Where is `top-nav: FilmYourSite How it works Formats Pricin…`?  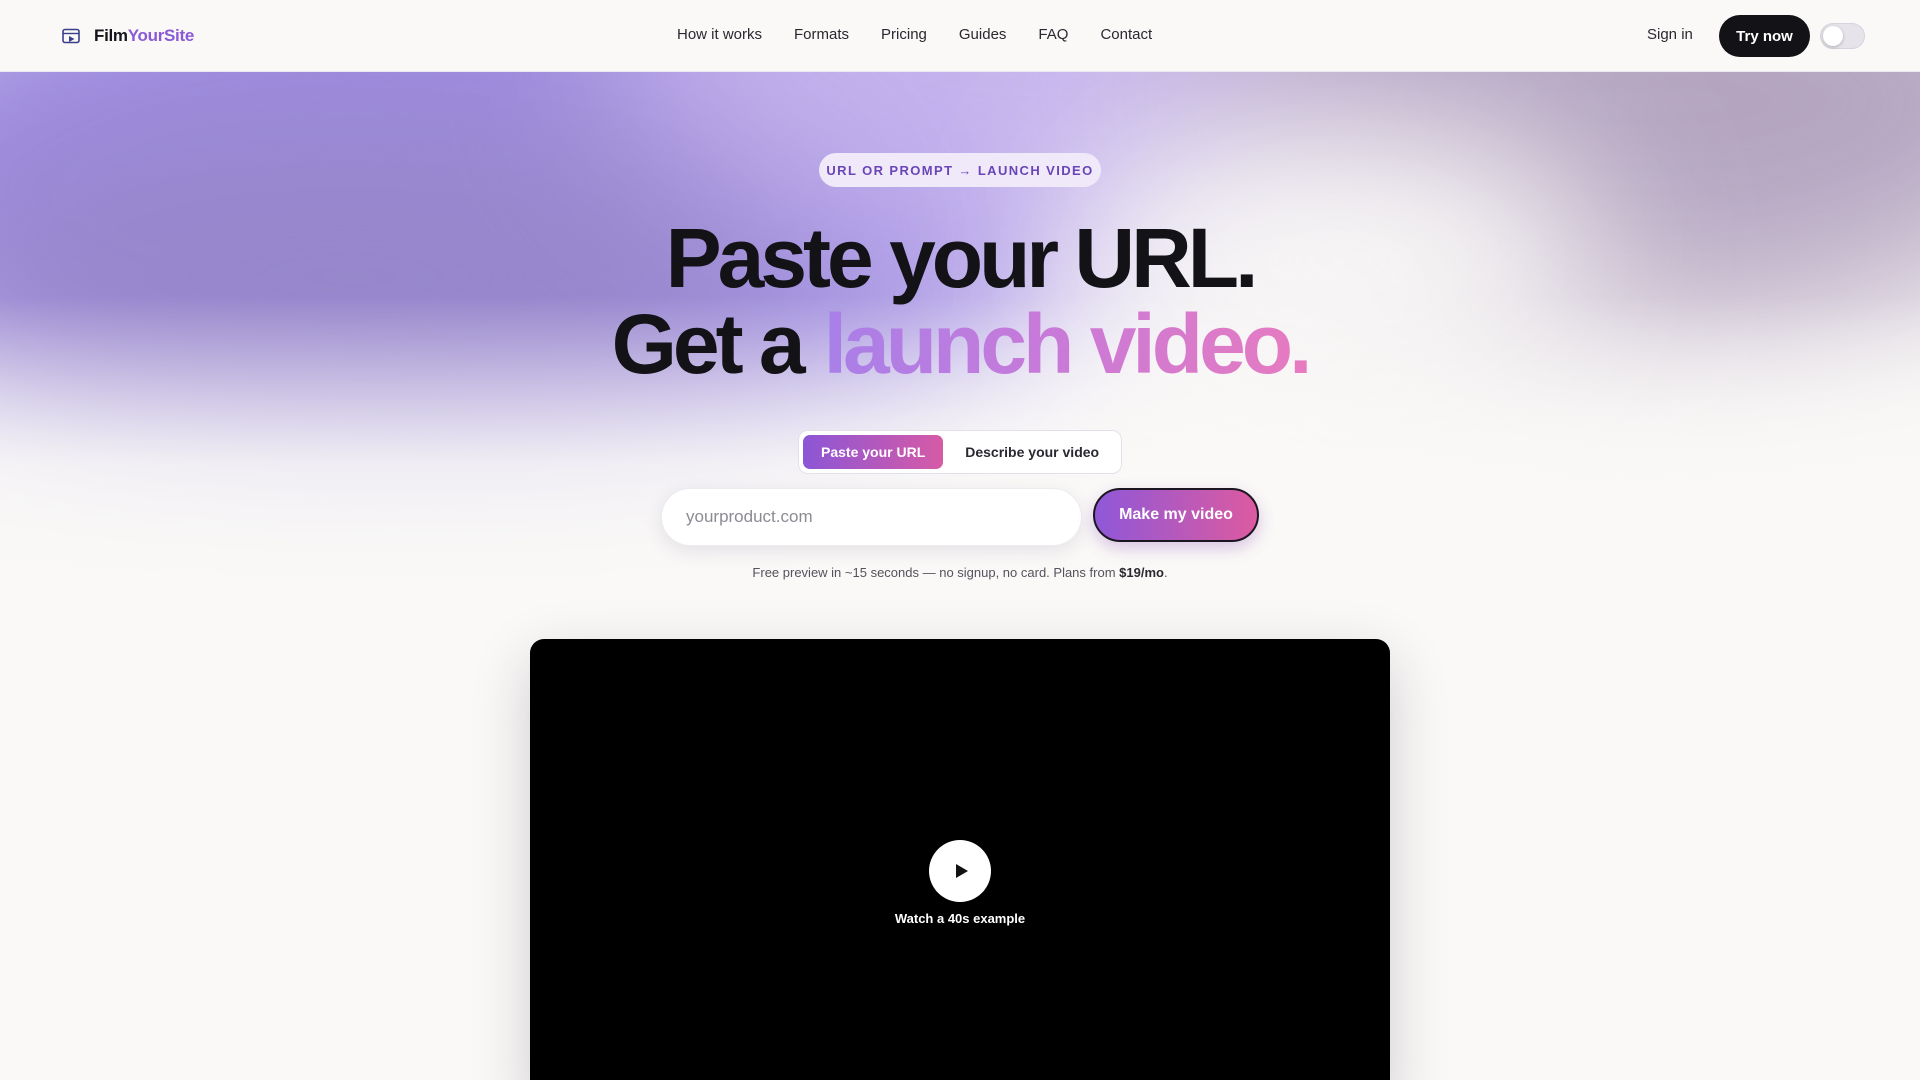 top-nav: FilmYourSite How it works Formats Pricin… is located at coordinates (960, 36).